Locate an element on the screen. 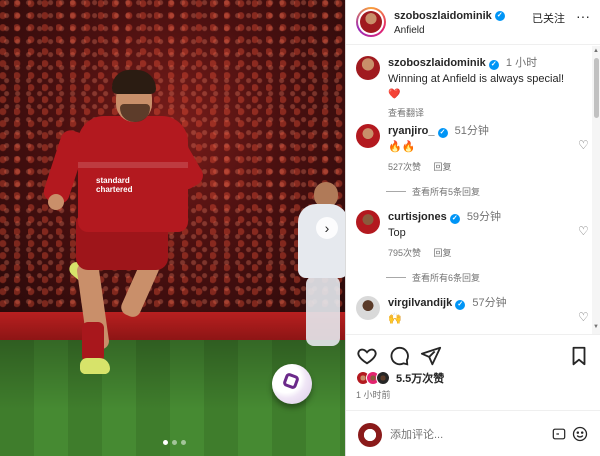 This screenshot has height=456, width=600. send-icon is located at coordinates (431, 356).